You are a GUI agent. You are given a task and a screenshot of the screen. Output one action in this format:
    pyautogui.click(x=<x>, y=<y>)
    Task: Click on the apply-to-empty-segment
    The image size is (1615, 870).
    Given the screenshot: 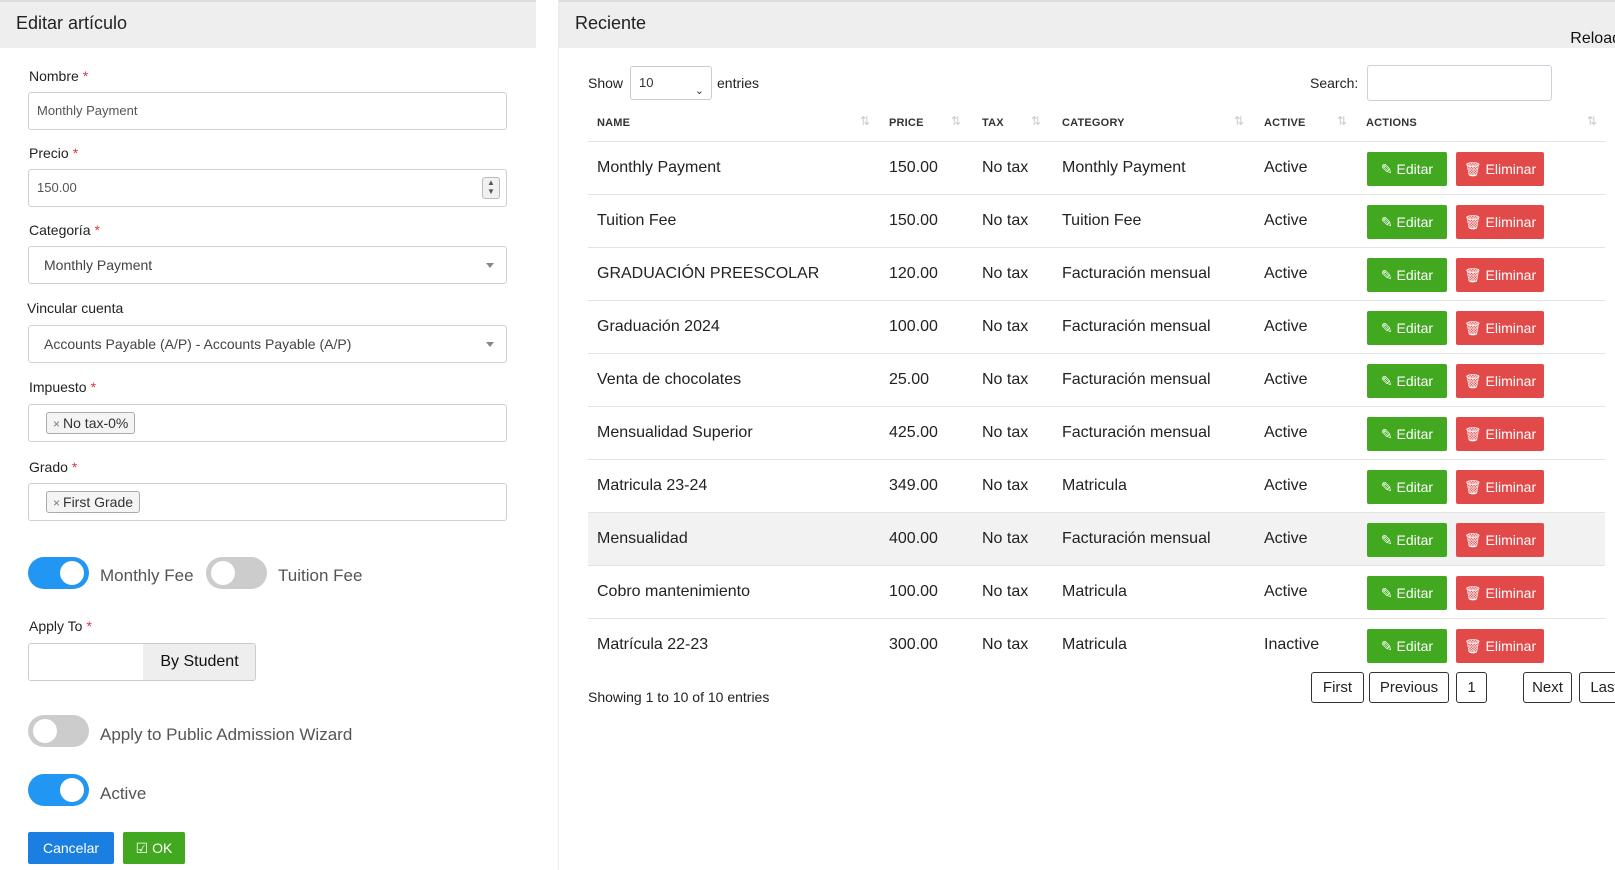 What is the action you would take?
    pyautogui.click(x=86, y=662)
    